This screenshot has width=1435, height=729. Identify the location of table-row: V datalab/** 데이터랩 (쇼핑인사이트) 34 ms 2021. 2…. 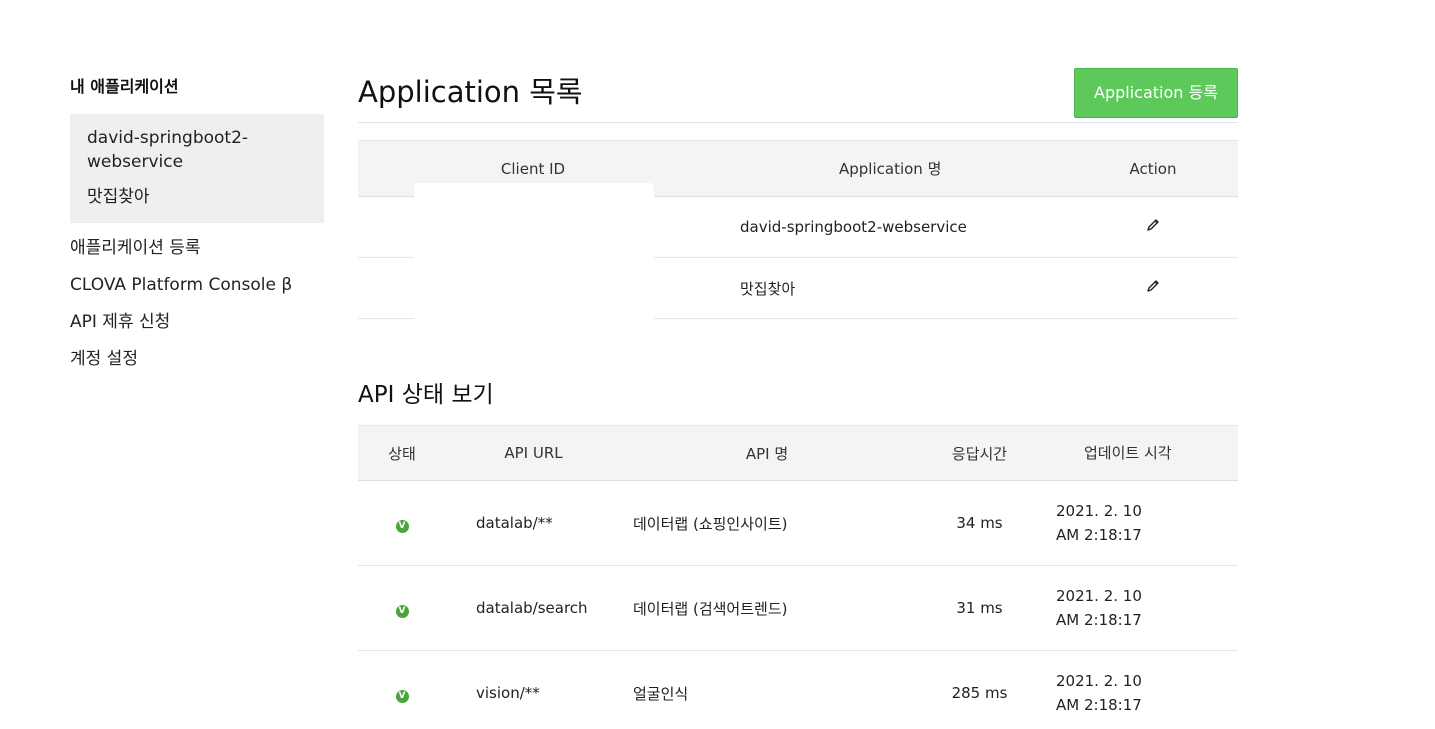
(798, 523).